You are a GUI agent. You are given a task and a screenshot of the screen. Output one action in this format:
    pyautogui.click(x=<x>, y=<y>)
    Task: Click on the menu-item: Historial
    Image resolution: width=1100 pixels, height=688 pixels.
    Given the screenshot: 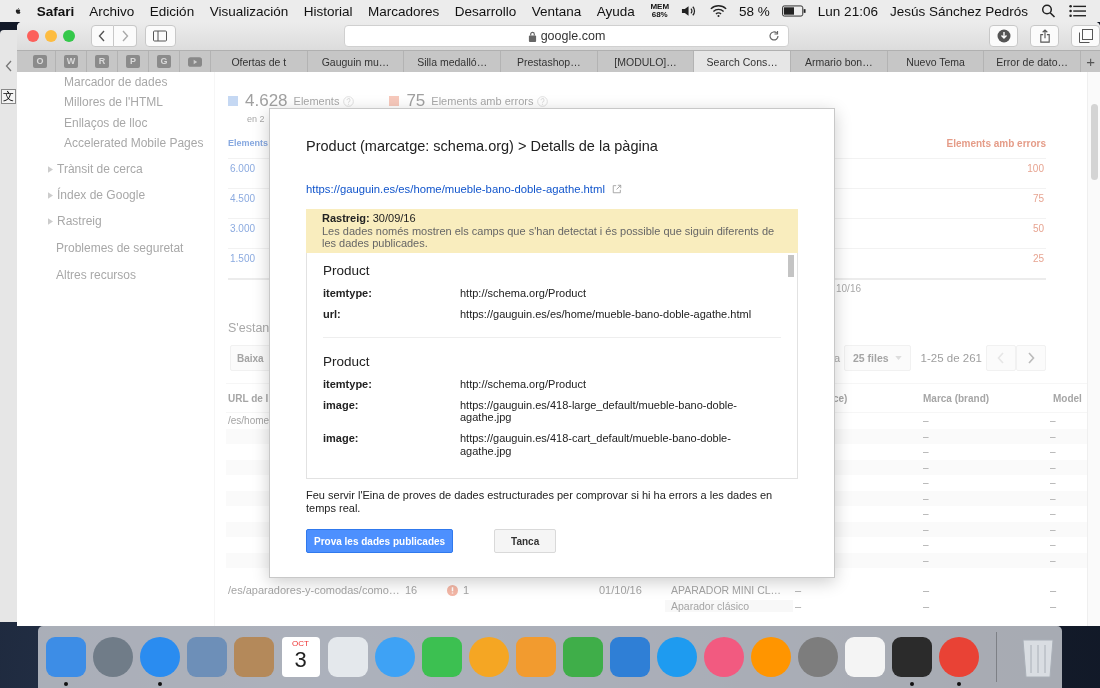 What is the action you would take?
    pyautogui.click(x=328, y=11)
    